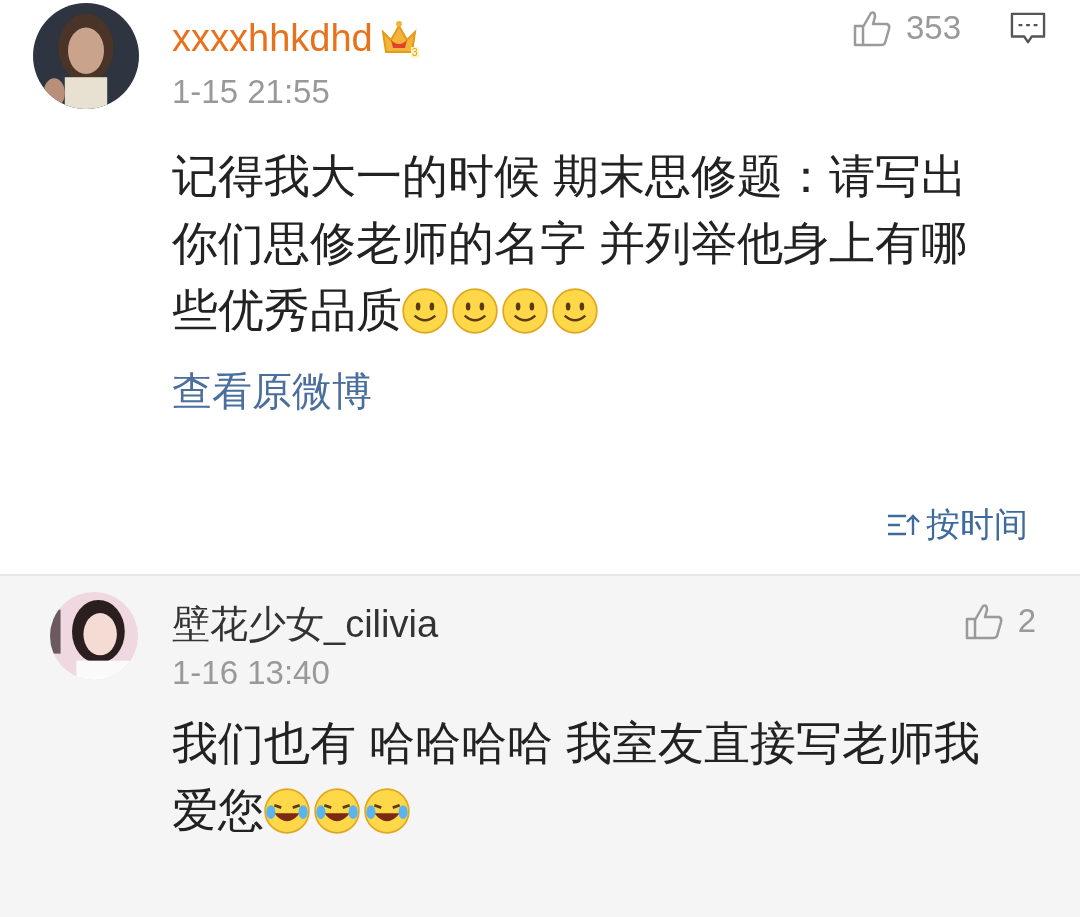  Describe the element at coordinates (576, 777) in the screenshot. I see `comment-text: 我们也有 哈哈哈哈 我室友直接写老师我爱您` at that location.